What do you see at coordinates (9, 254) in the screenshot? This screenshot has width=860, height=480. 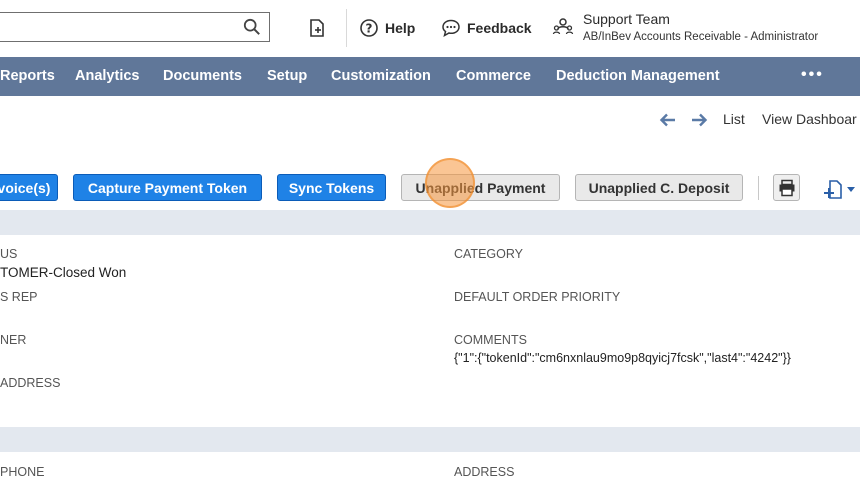 I see `status-label: US` at bounding box center [9, 254].